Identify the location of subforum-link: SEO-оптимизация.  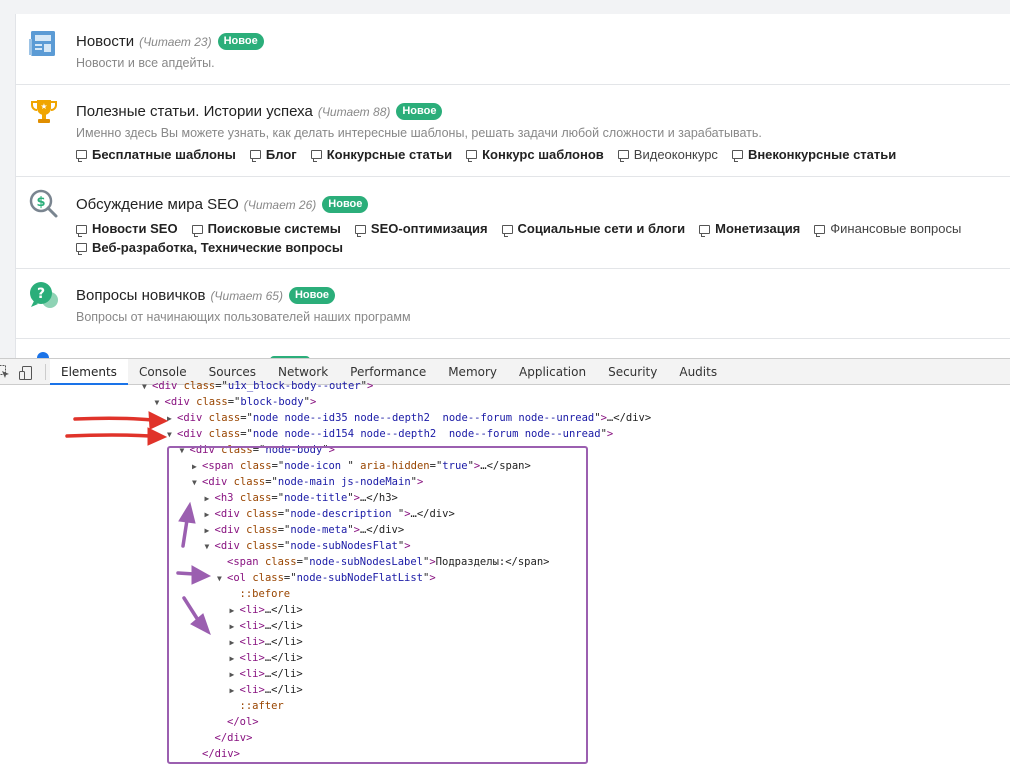
(421, 229).